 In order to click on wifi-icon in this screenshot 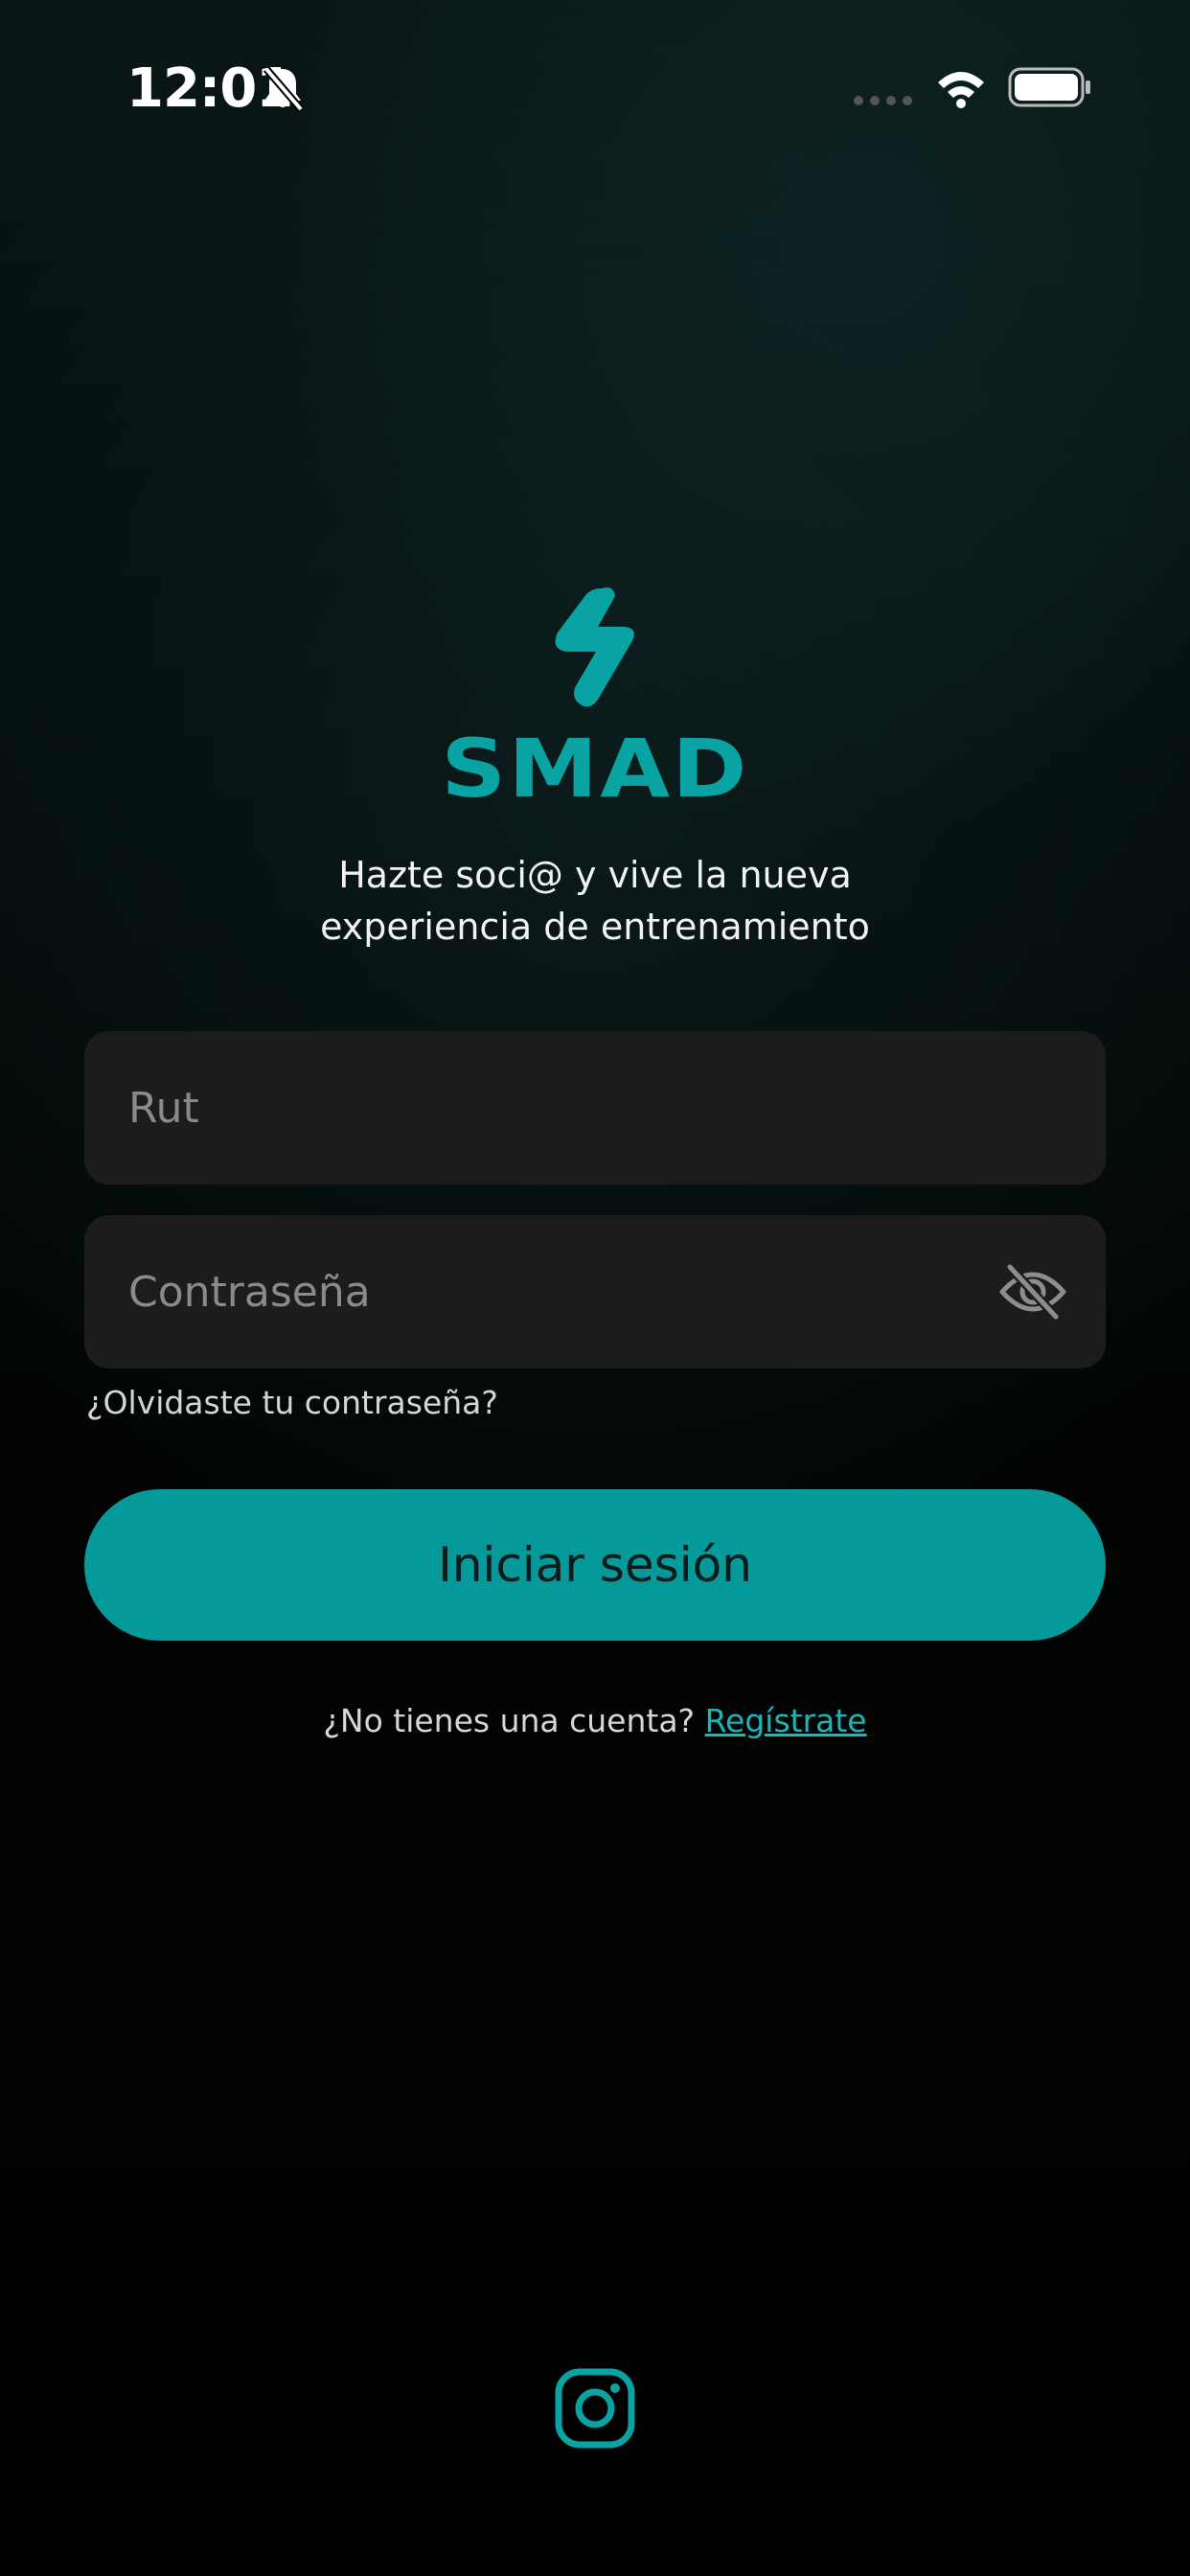, I will do `click(961, 90)`.